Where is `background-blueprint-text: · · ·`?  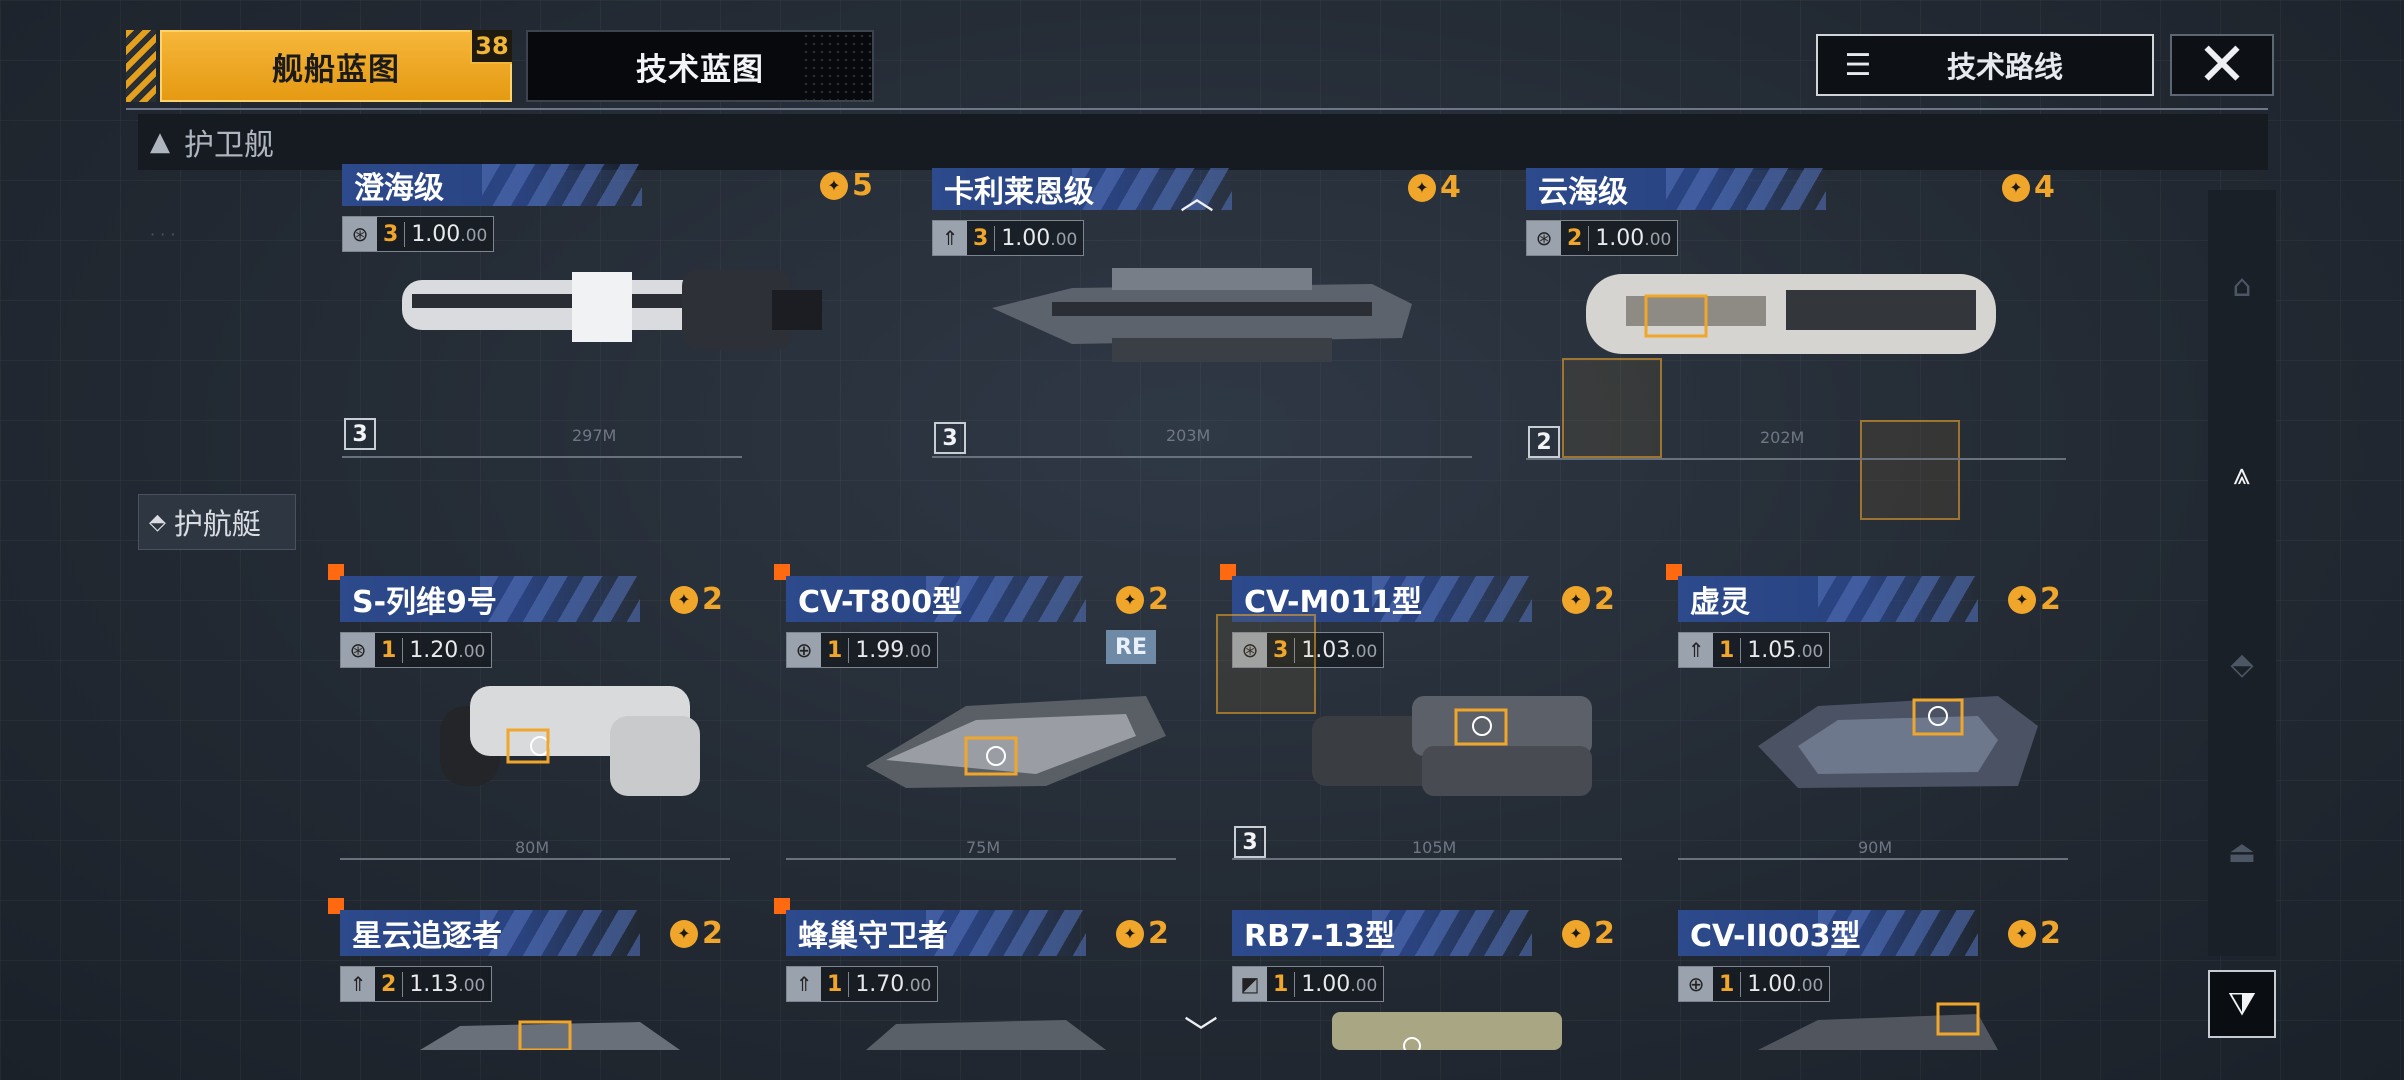
background-blueprint-text: · · · is located at coordinates (163, 234).